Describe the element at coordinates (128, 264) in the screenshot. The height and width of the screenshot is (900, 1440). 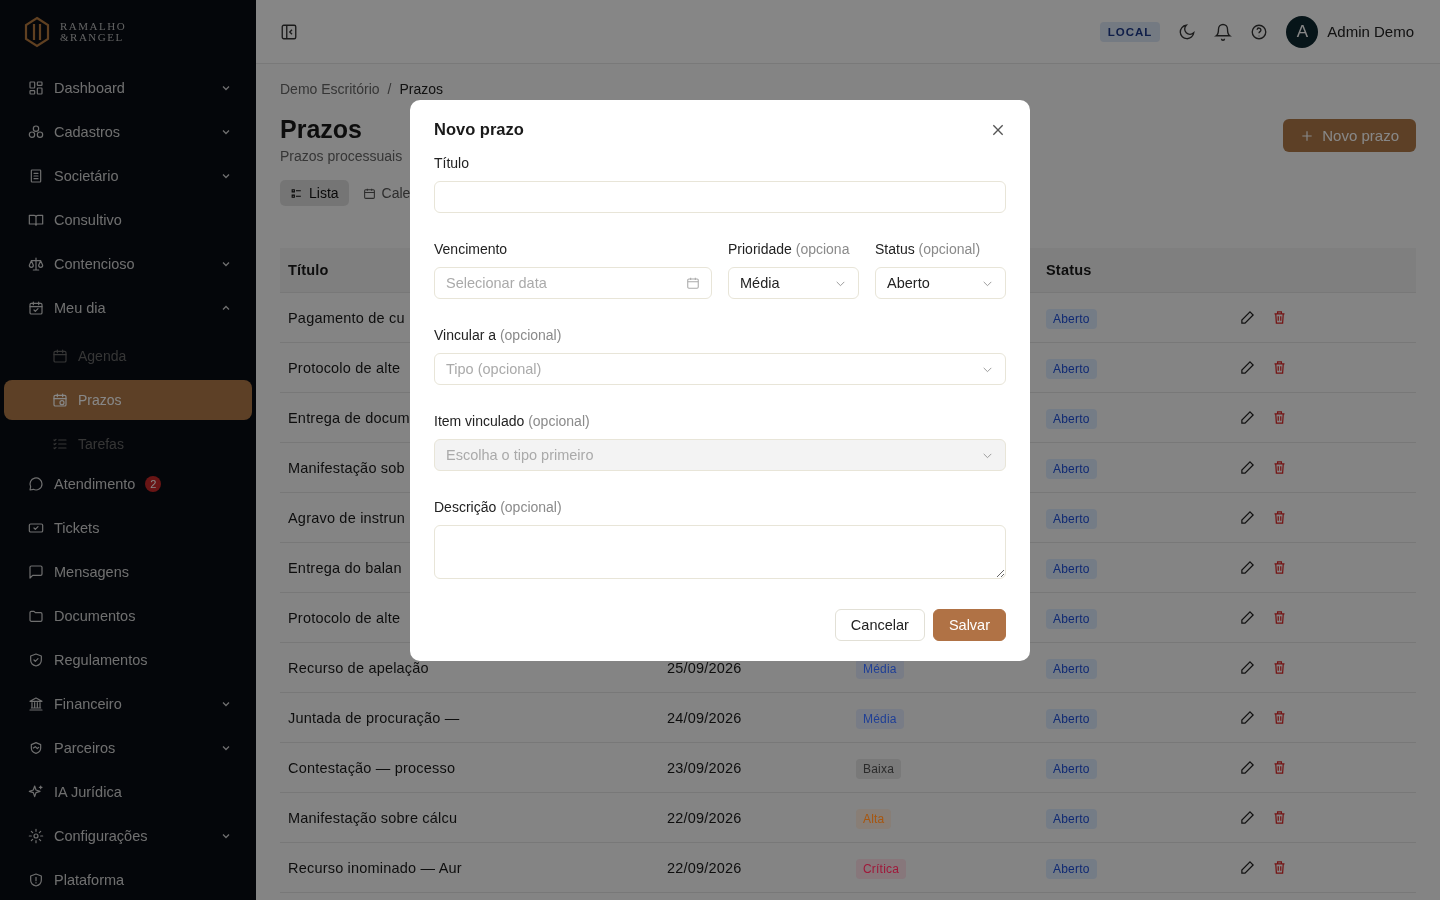
I see `sidebar-item: Contencioso` at that location.